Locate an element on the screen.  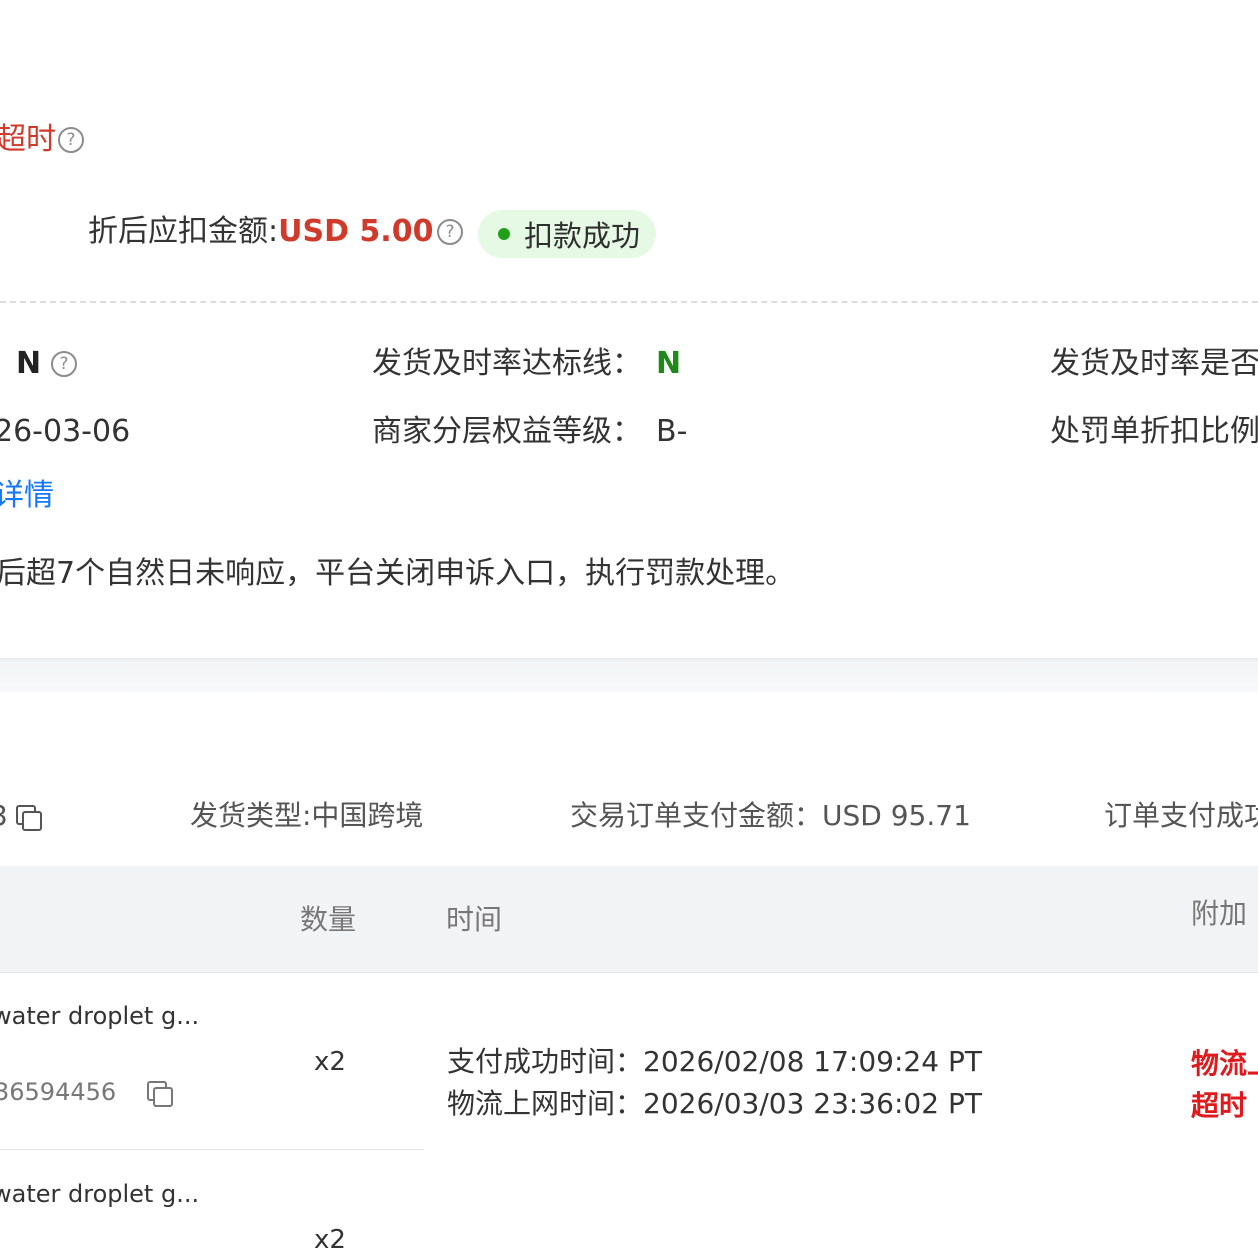
ship-type: 发货类型:中国跨境 is located at coordinates (307, 815).